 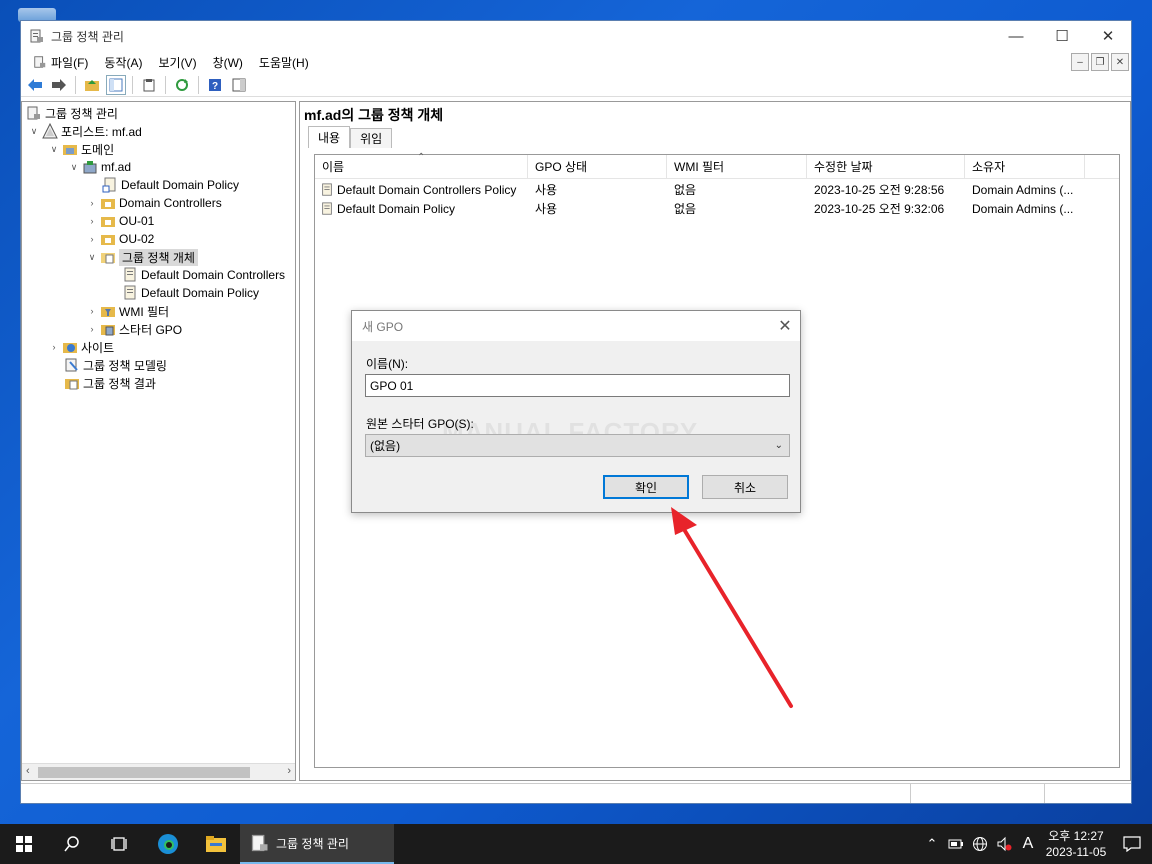 I want to click on folder-icon, so click(x=216, y=844).